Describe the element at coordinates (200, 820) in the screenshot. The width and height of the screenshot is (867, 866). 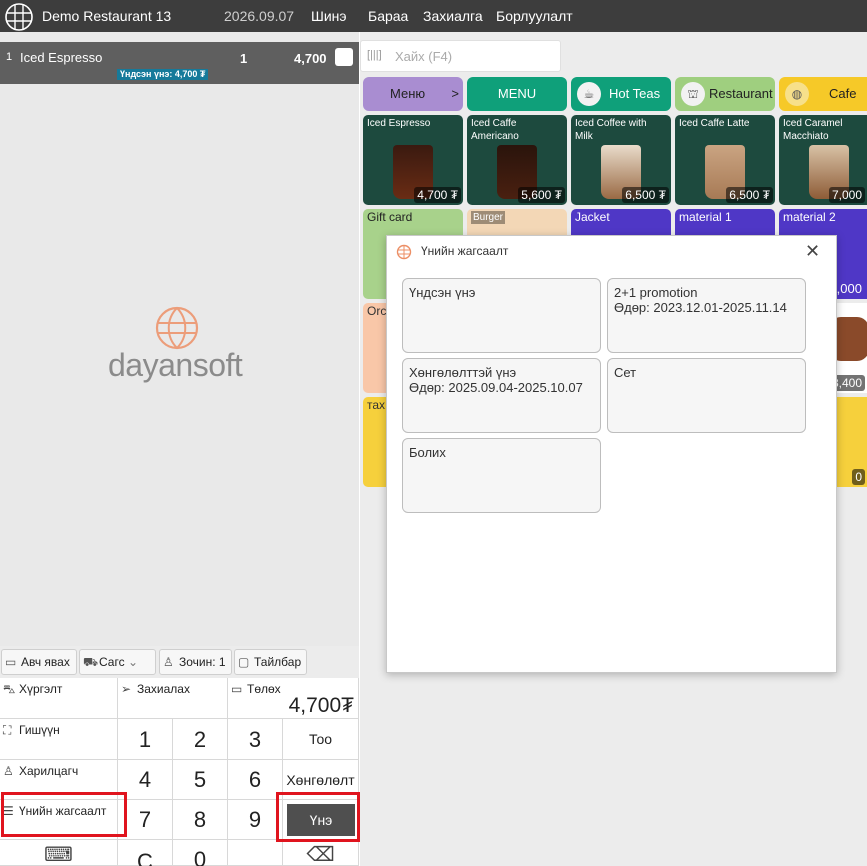
I see `digit-8-button: 8` at that location.